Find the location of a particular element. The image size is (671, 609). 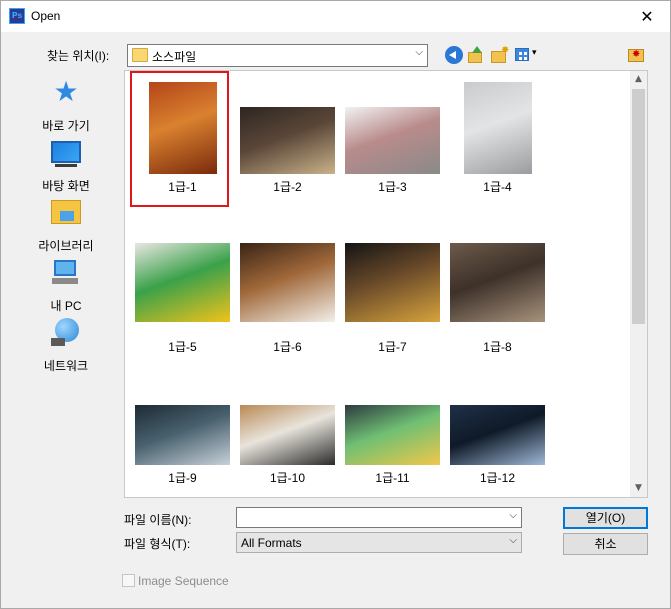

scroll-down-icon: ▼ is located at coordinates (638, 488).